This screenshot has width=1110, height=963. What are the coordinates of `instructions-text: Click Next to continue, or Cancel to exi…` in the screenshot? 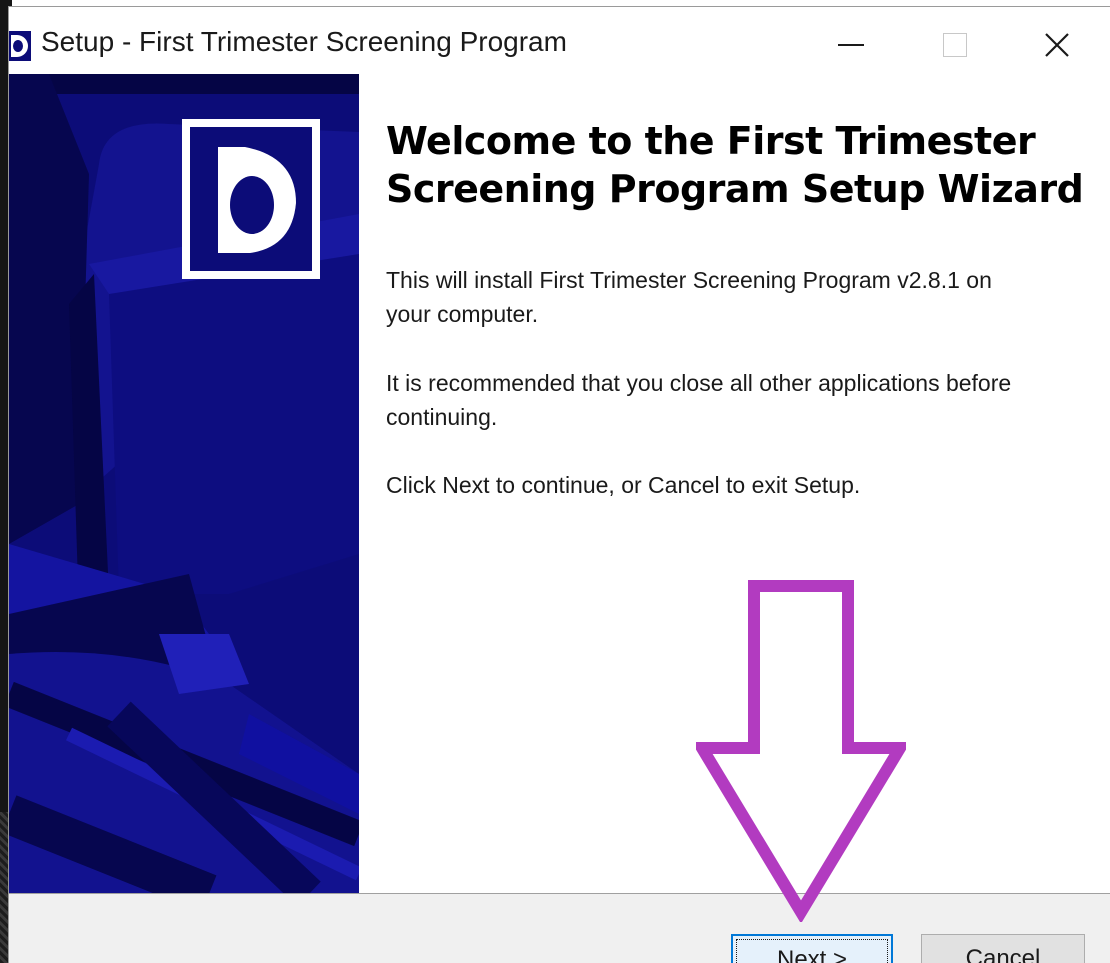 It's located at (623, 485).